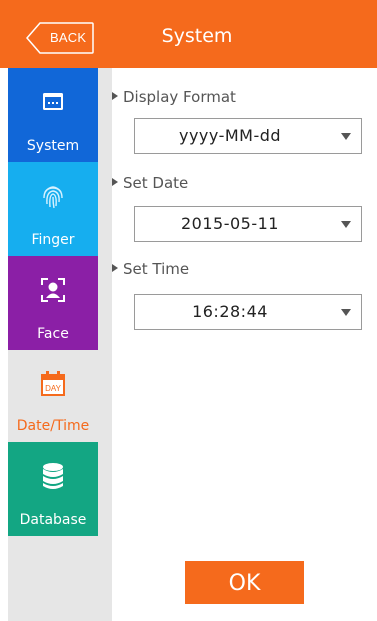  I want to click on sidebar-item-label: Database, so click(53, 520).